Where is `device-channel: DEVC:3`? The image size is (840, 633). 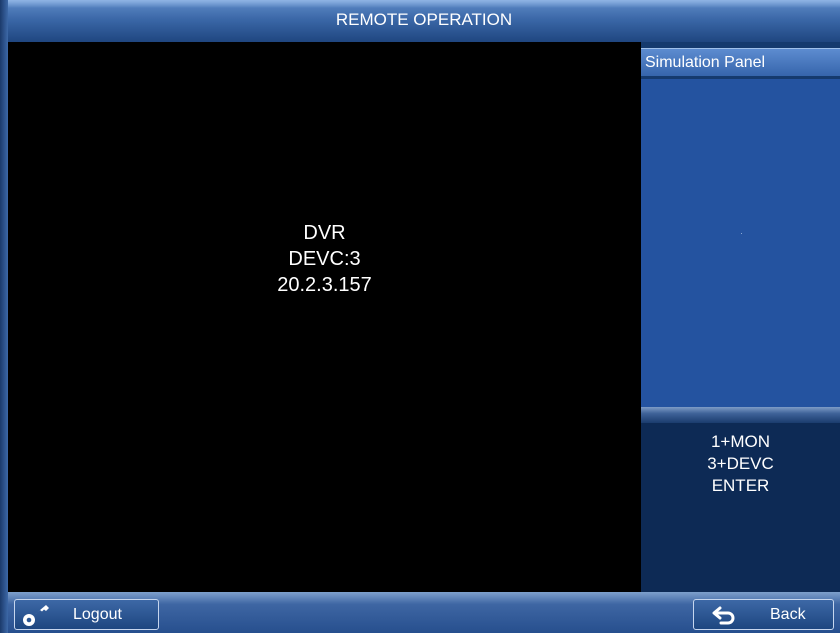 device-channel: DEVC:3 is located at coordinates (324, 259).